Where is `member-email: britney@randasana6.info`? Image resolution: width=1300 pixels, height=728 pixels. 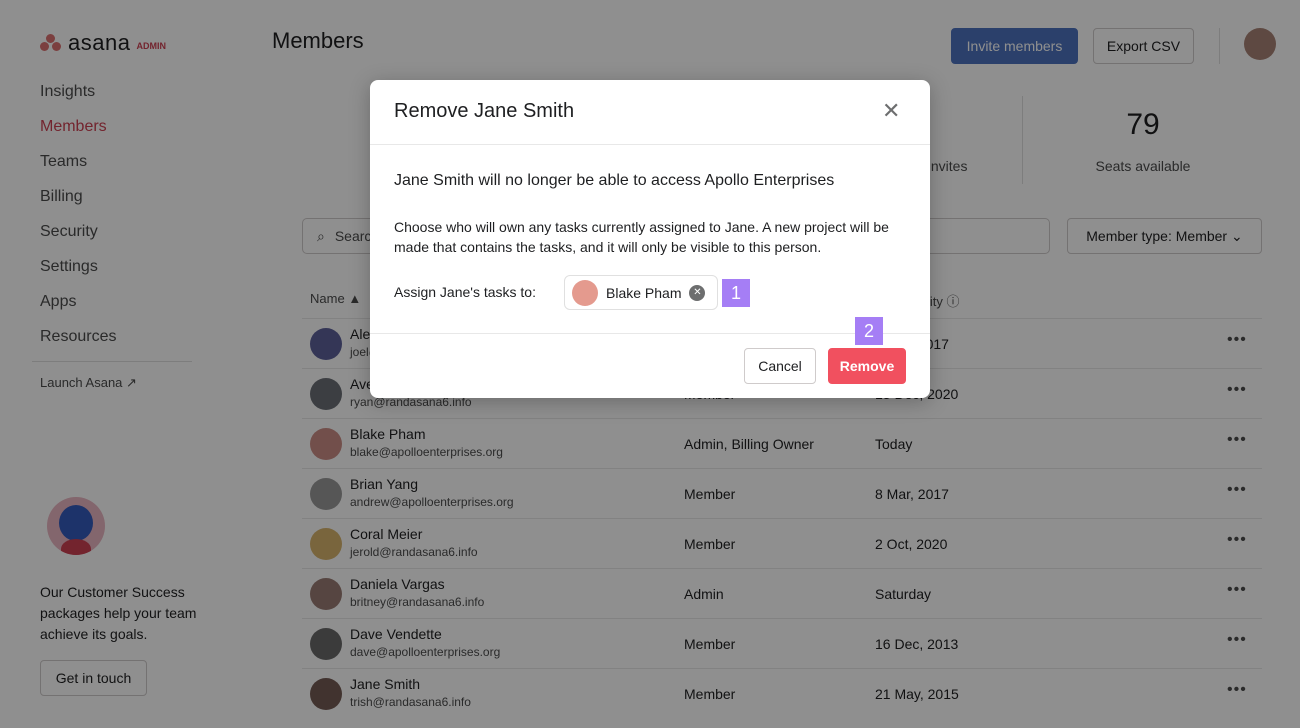 member-email: britney@randasana6.info is located at coordinates (417, 602).